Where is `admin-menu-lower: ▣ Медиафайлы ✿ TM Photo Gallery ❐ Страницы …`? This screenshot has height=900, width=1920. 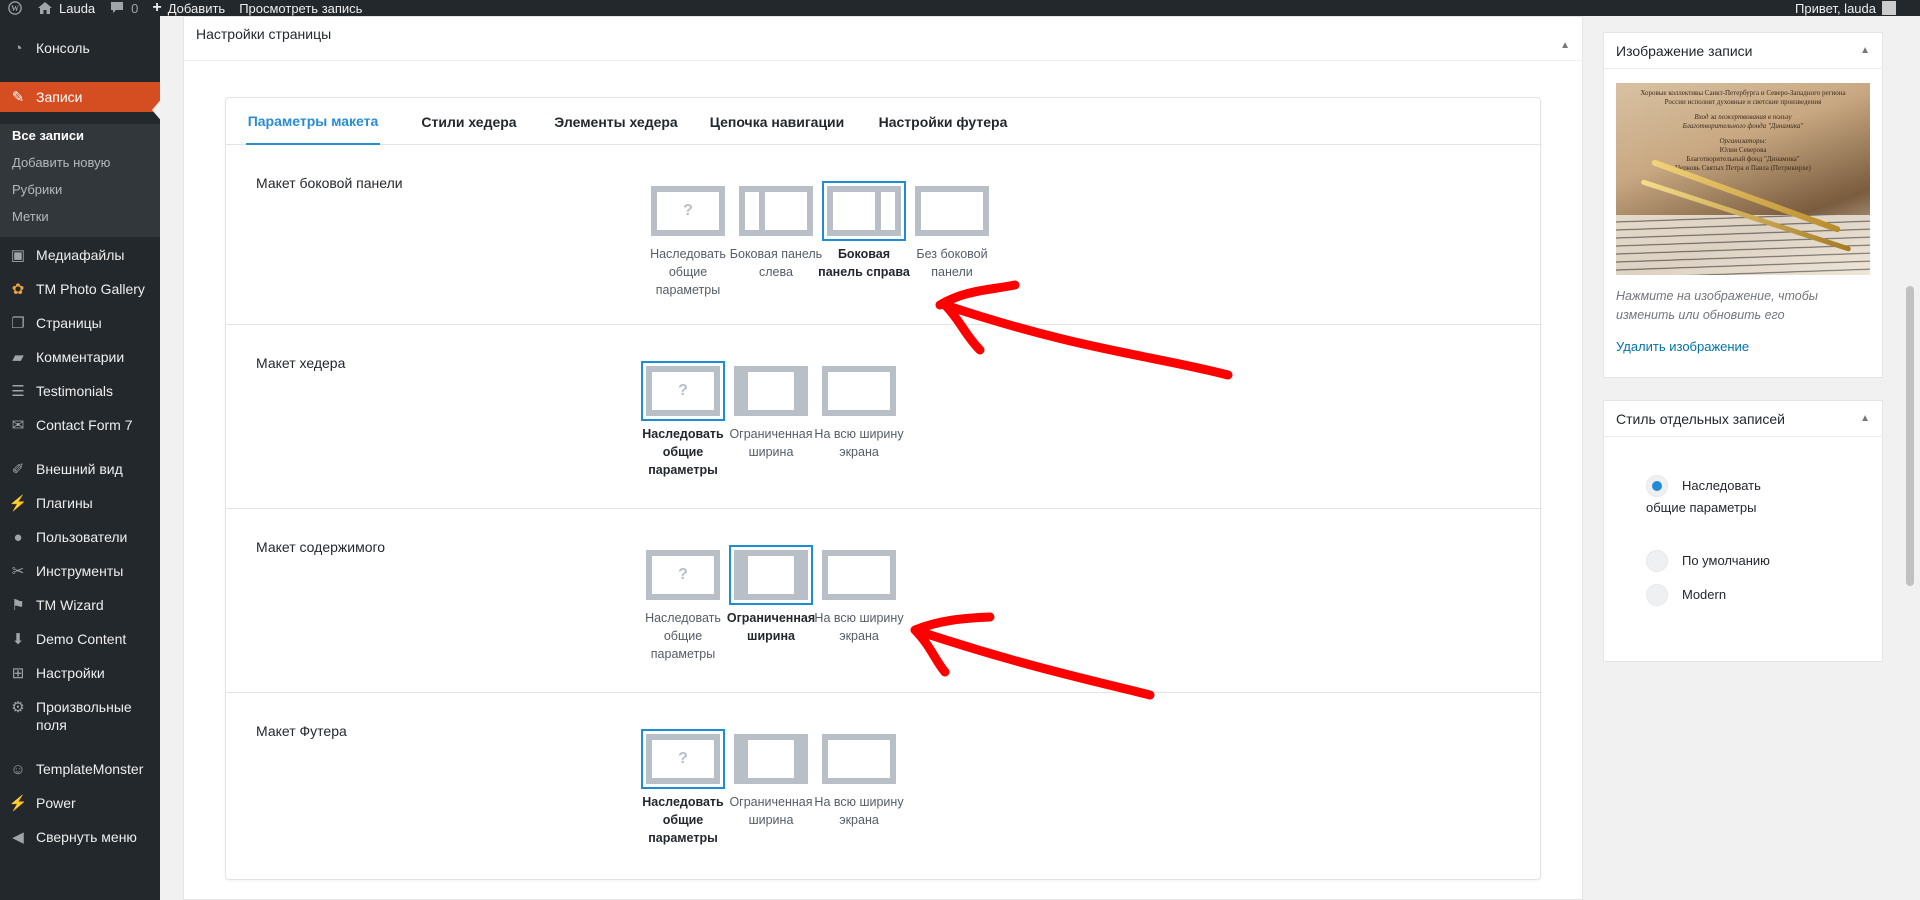 admin-menu-lower: ▣ Медиафайлы ✿ TM Photo Gallery ❐ Страницы … is located at coordinates (80, 568).